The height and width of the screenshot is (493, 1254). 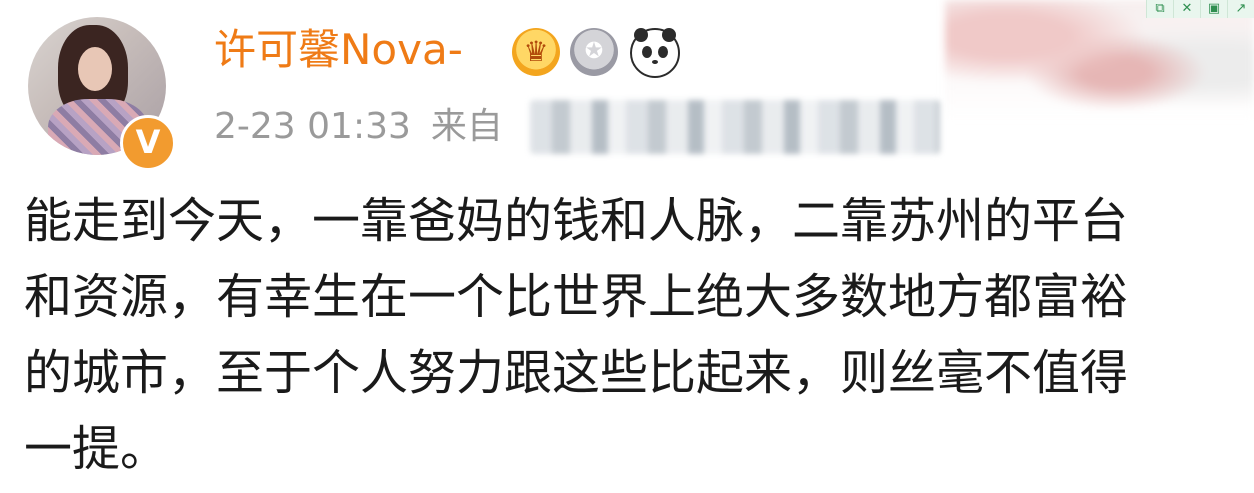 What do you see at coordinates (1240, 9) in the screenshot?
I see `external-icon: ↗` at bounding box center [1240, 9].